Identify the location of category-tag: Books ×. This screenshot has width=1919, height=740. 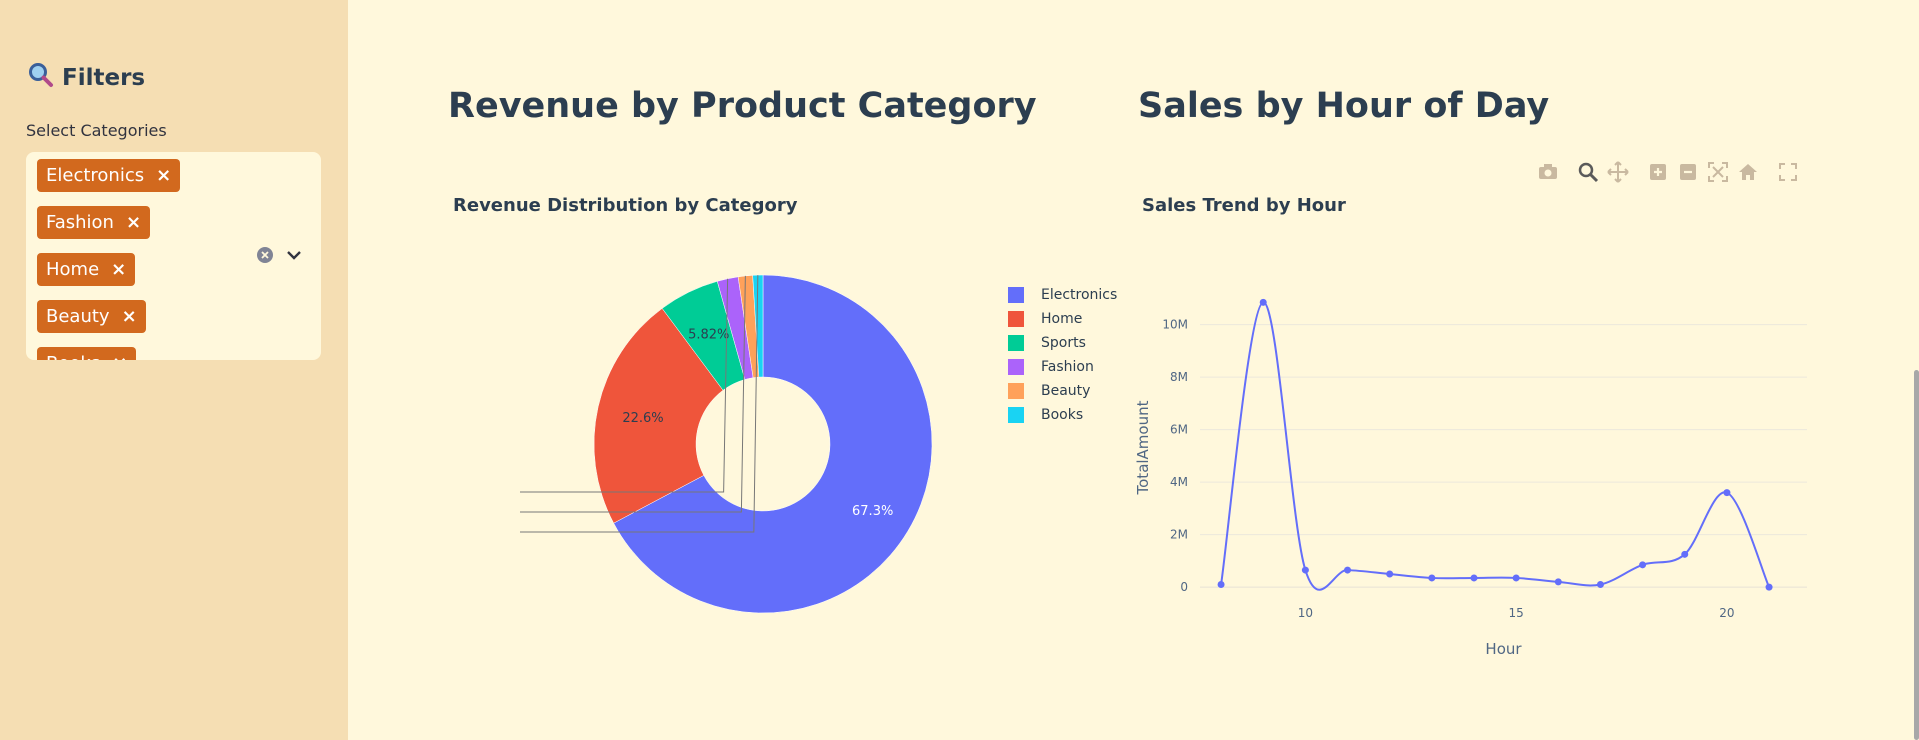
(87, 353).